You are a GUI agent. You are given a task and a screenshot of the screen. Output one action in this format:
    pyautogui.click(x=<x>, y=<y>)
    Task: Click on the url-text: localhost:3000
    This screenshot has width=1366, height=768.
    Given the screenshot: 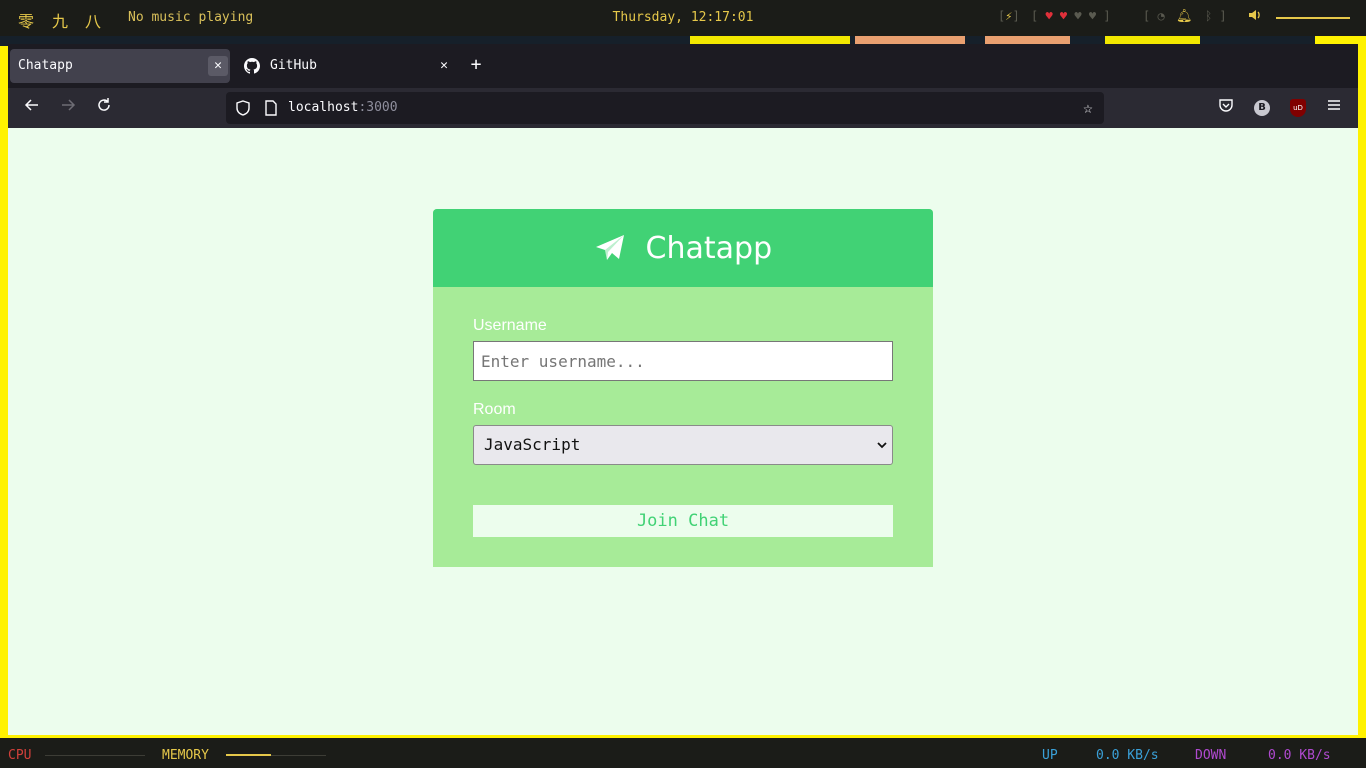 What is the action you would take?
    pyautogui.click(x=343, y=107)
    